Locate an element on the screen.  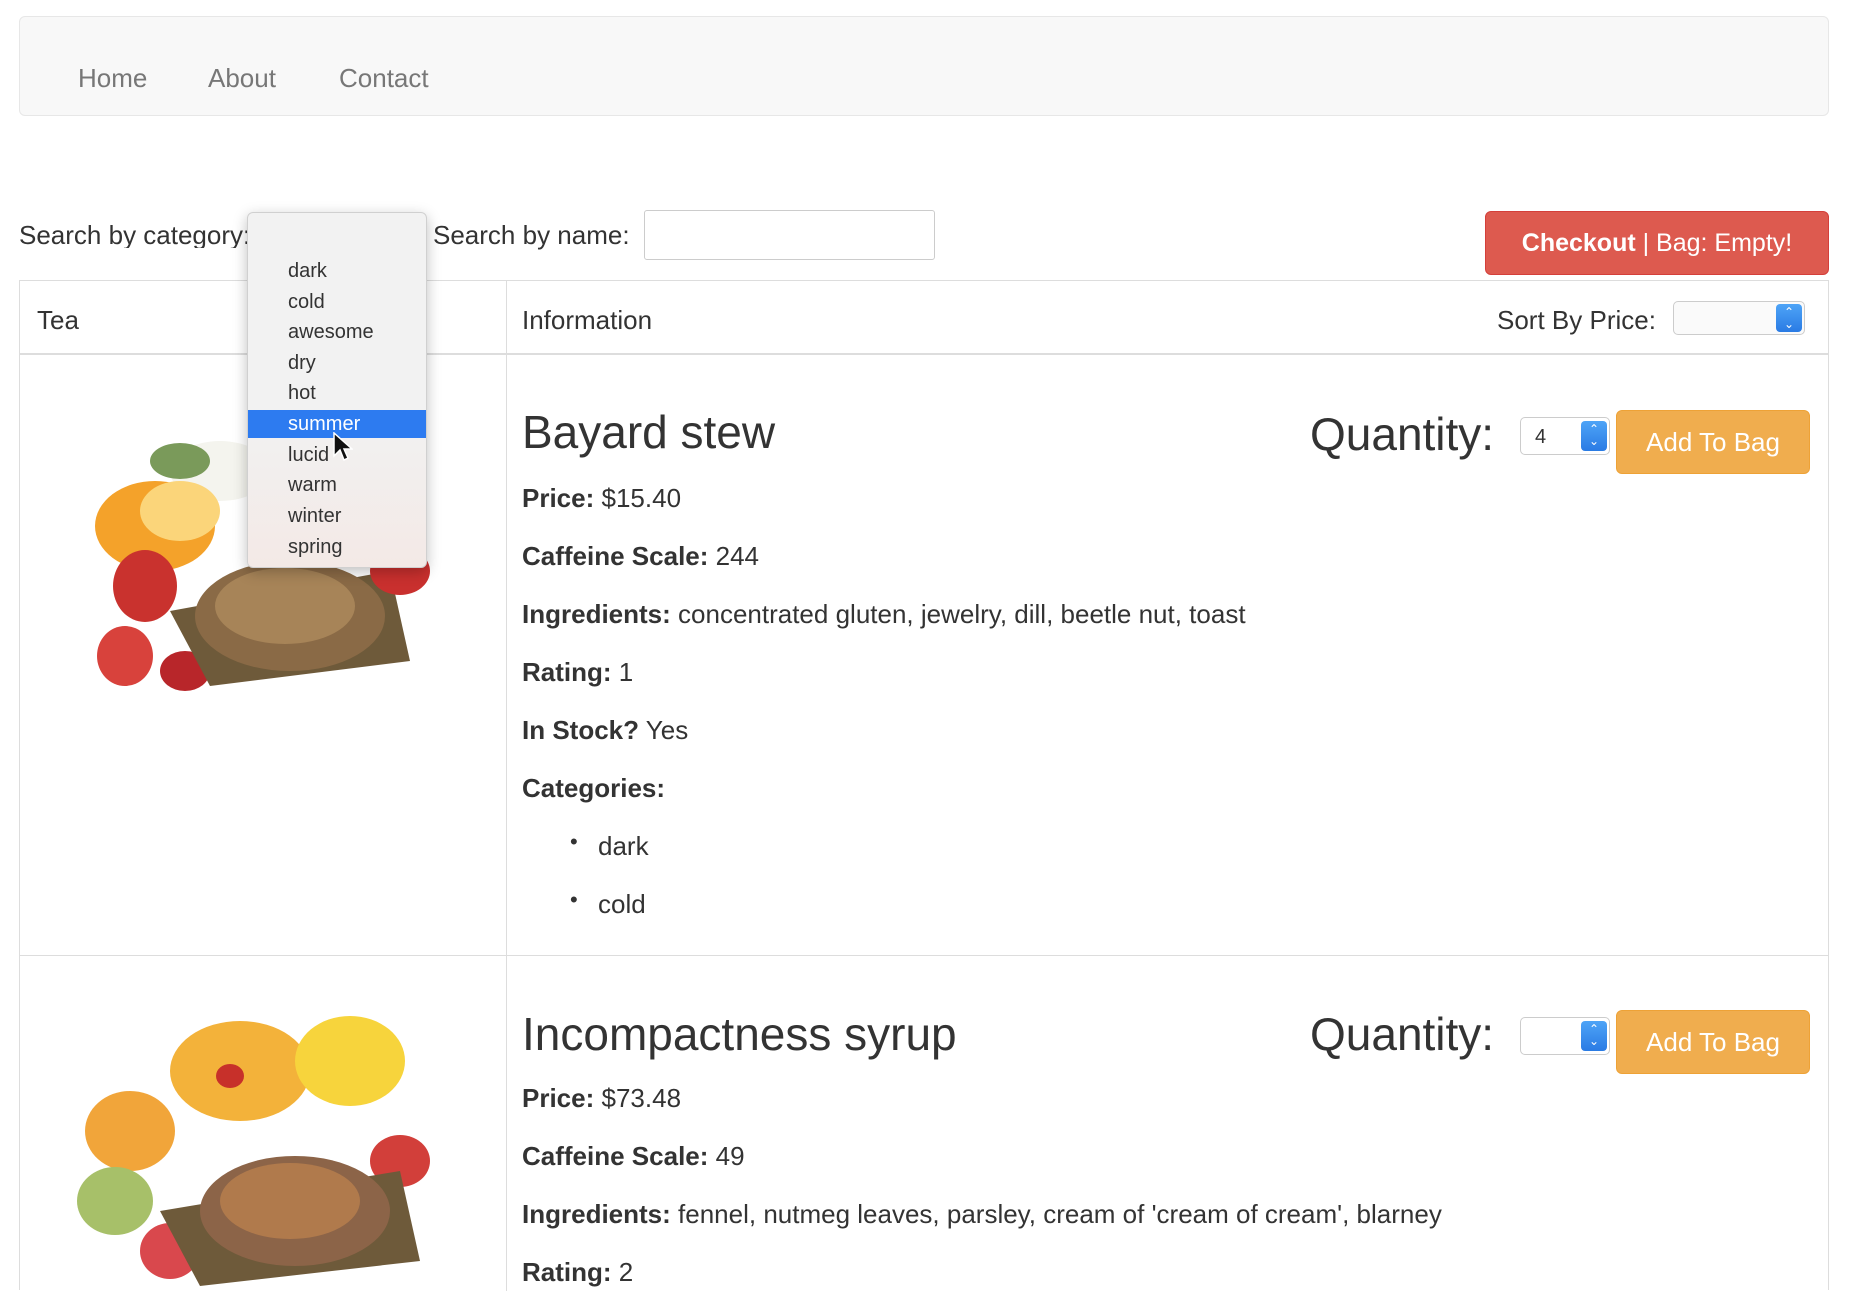
caffeine-line: Caffeine Scale: 244 is located at coordinates (640, 556).